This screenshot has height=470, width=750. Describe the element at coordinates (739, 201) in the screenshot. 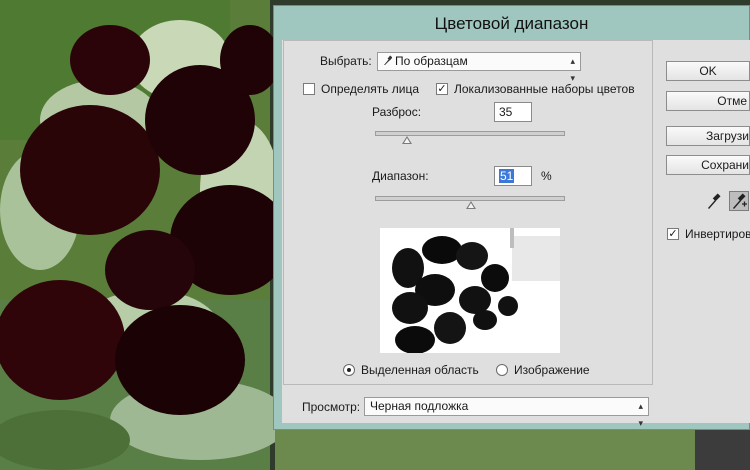

I see `eyedropper-plus-icon` at that location.